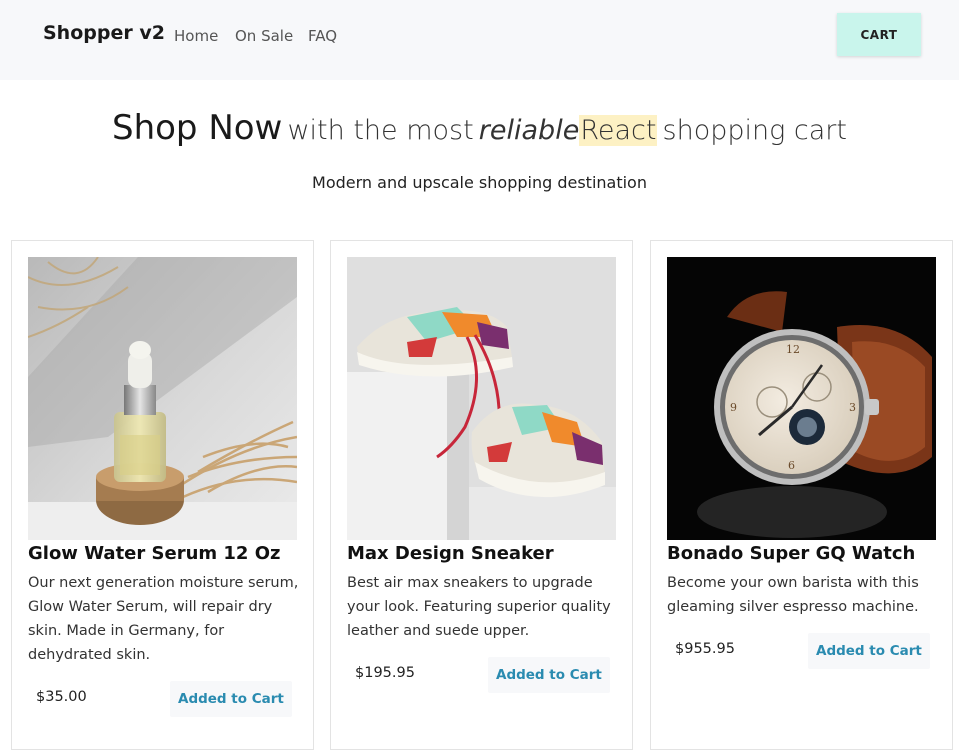  I want to click on hero-with-the-most: with the most, so click(380, 130).